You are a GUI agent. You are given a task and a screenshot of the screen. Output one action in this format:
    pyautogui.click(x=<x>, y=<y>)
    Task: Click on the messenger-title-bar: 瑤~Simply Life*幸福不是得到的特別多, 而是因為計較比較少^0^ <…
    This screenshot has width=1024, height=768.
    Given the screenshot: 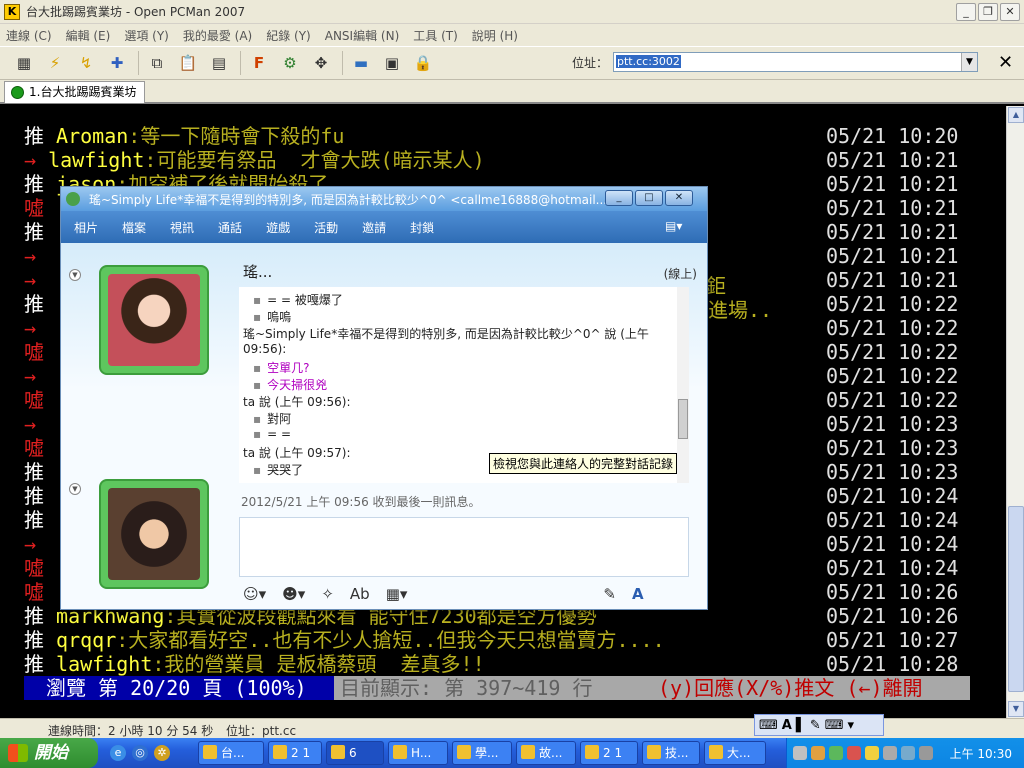 What is the action you would take?
    pyautogui.click(x=384, y=199)
    